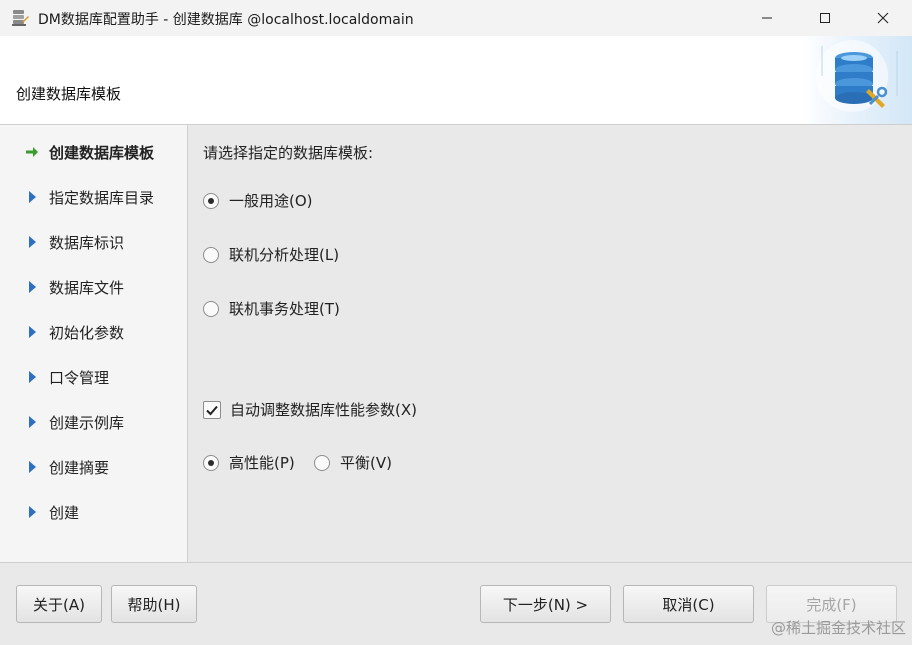 The height and width of the screenshot is (645, 912). I want to click on maximize-button, so click(825, 18).